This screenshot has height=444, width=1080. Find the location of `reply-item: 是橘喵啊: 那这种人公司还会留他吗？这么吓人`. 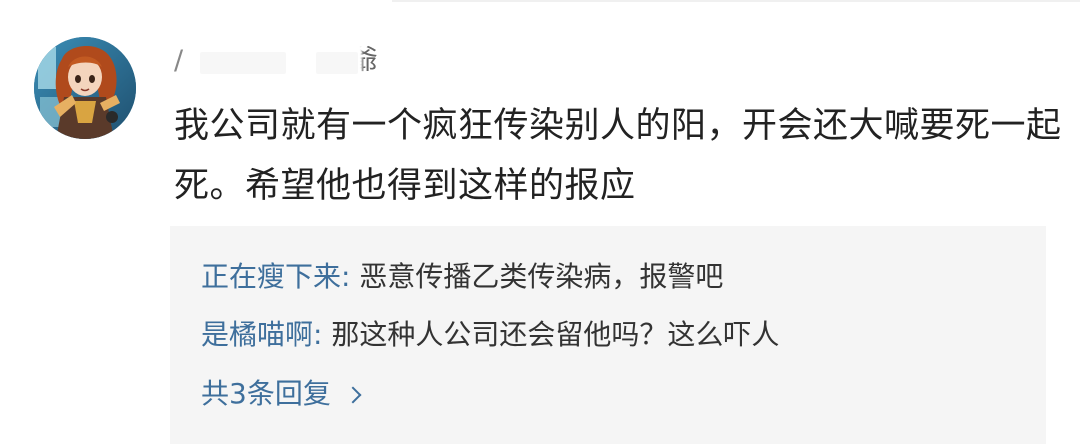

reply-item: 是橘喵啊: 那这种人公司还会留他吗？这么吓人 is located at coordinates (490, 335).